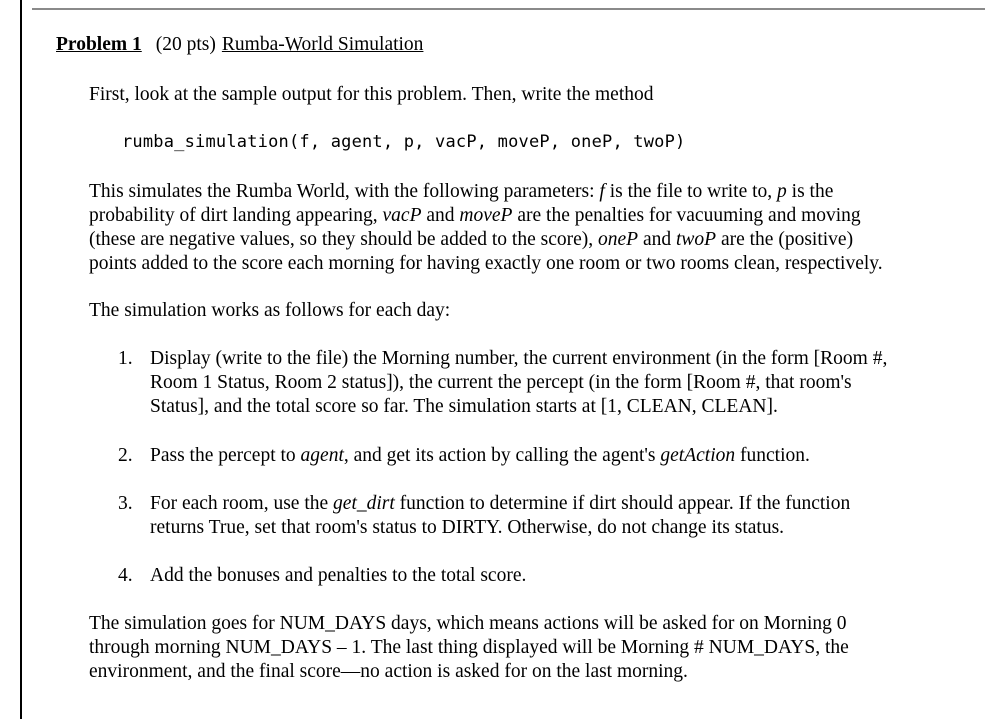 The height and width of the screenshot is (719, 1002). I want to click on step-number: 1., so click(125, 358).